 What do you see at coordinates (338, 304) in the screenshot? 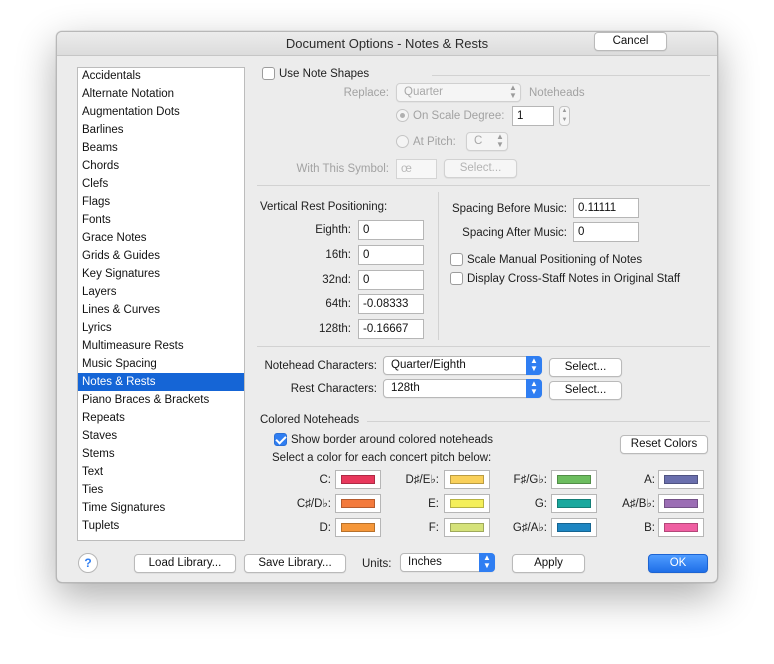
I see `rest-position-label: 64th:` at bounding box center [338, 304].